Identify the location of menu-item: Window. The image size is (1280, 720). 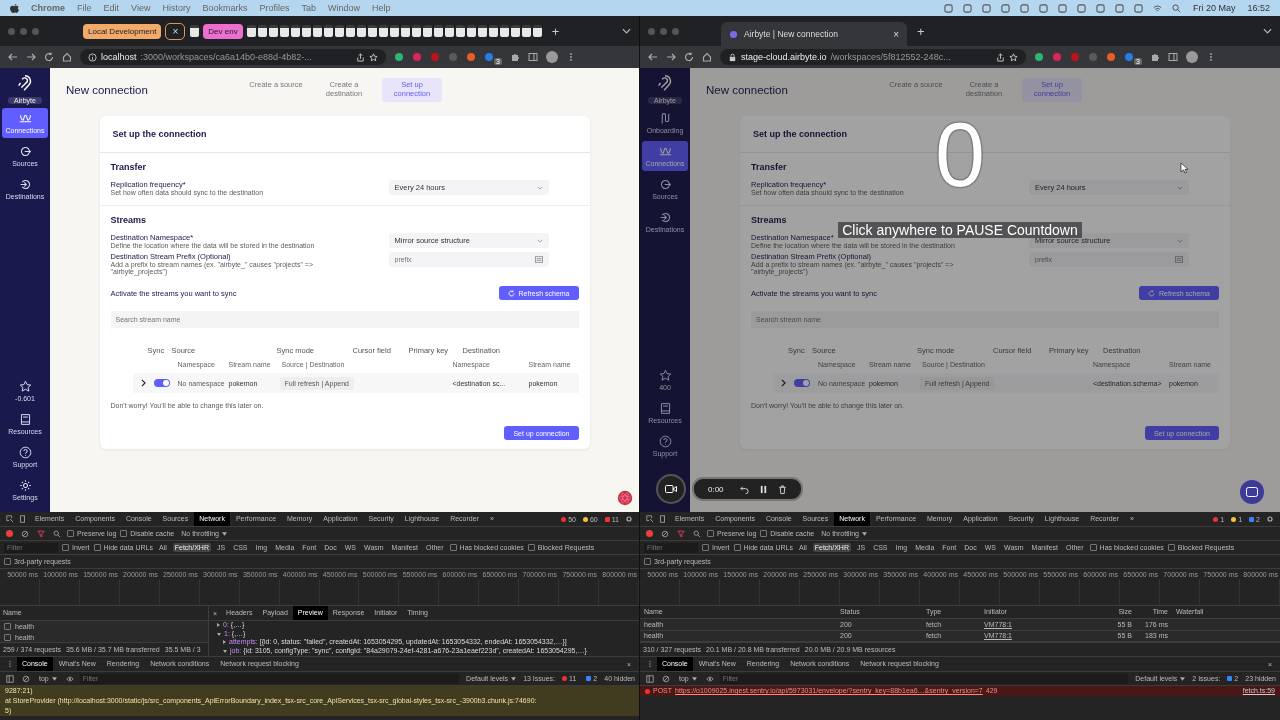
(343, 8).